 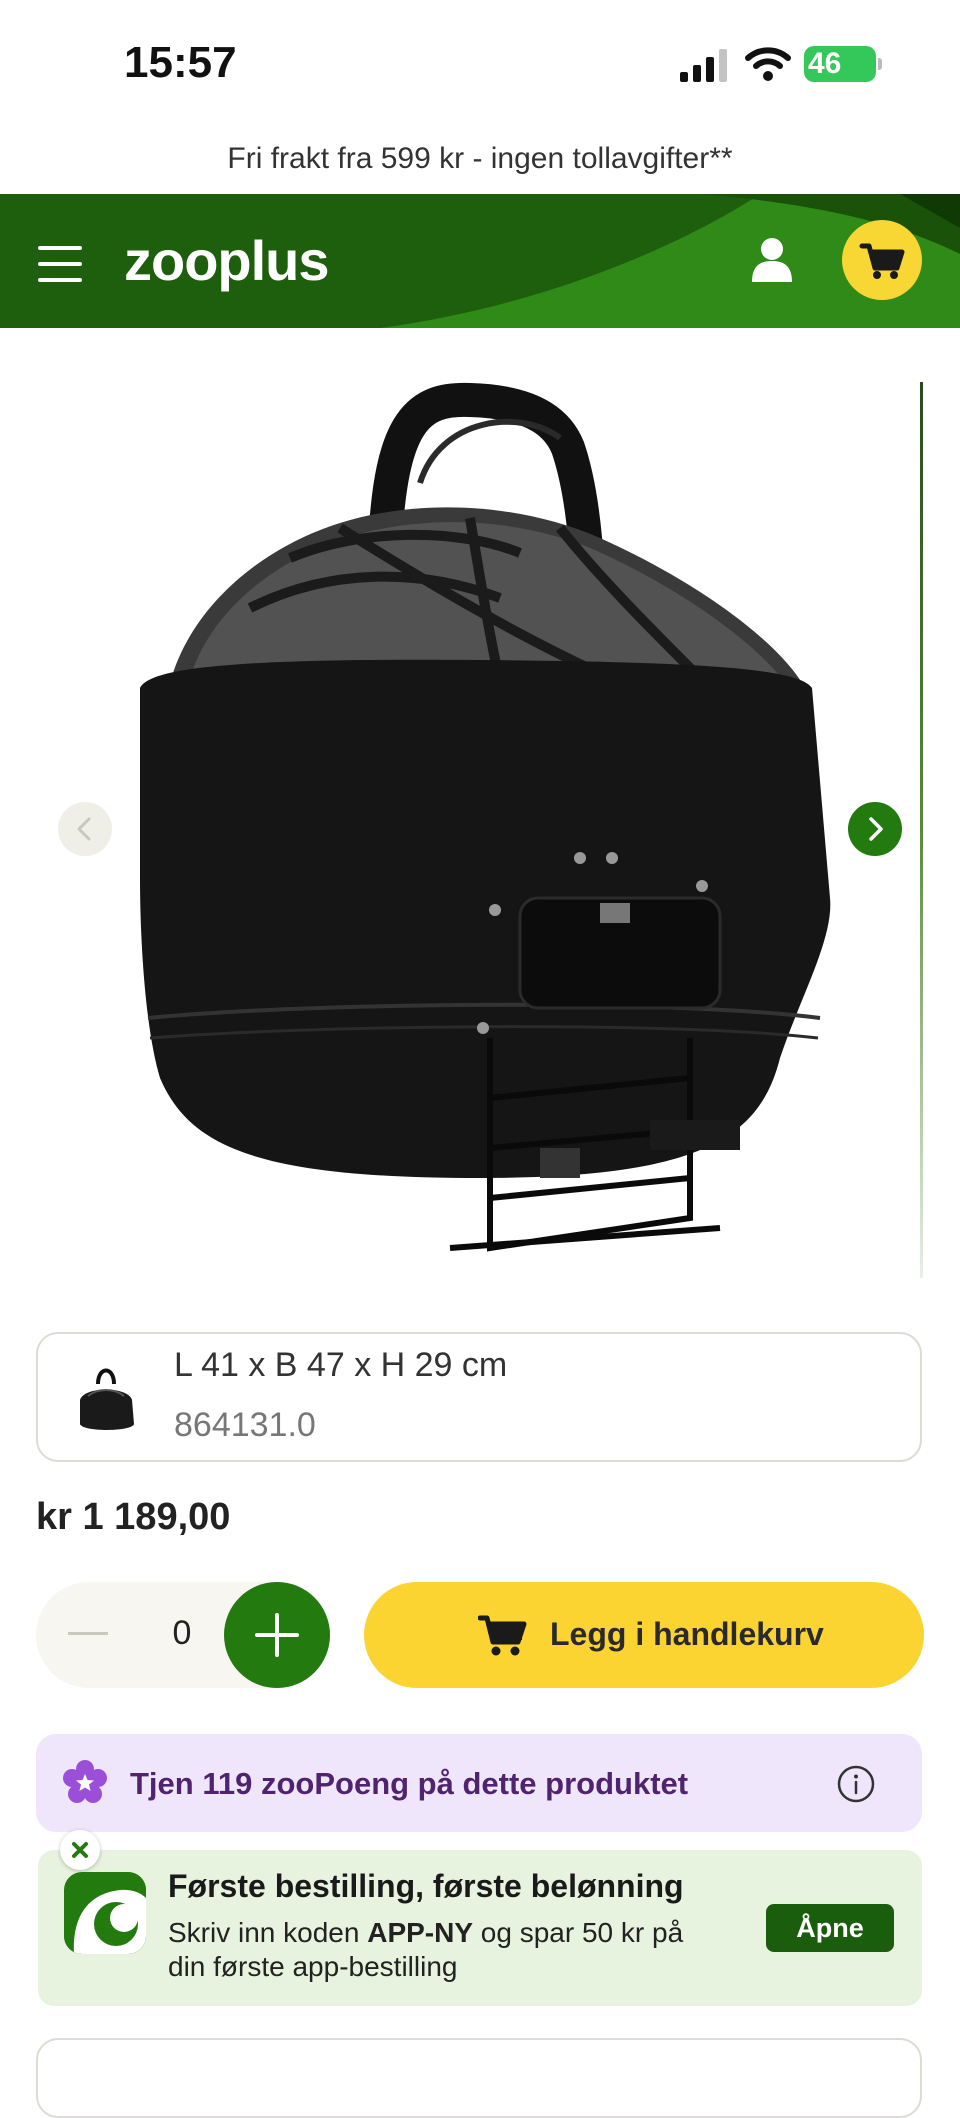 I want to click on wifi-icon, so click(x=768, y=64).